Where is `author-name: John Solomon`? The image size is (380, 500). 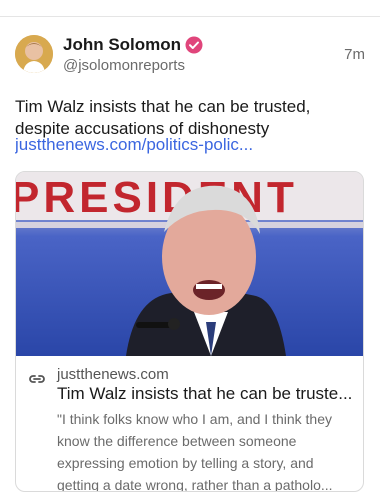 author-name: John Solomon is located at coordinates (122, 45).